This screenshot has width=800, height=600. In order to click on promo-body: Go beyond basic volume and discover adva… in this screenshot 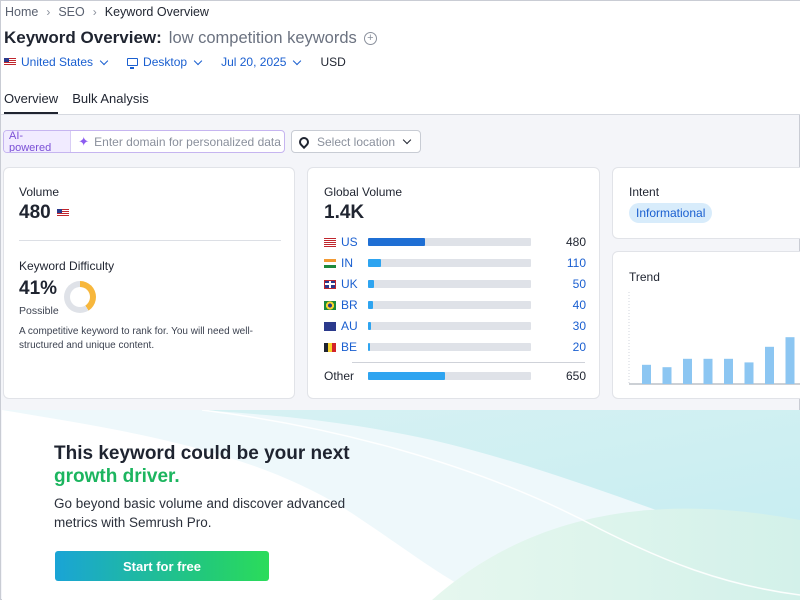, I will do `click(200, 513)`.